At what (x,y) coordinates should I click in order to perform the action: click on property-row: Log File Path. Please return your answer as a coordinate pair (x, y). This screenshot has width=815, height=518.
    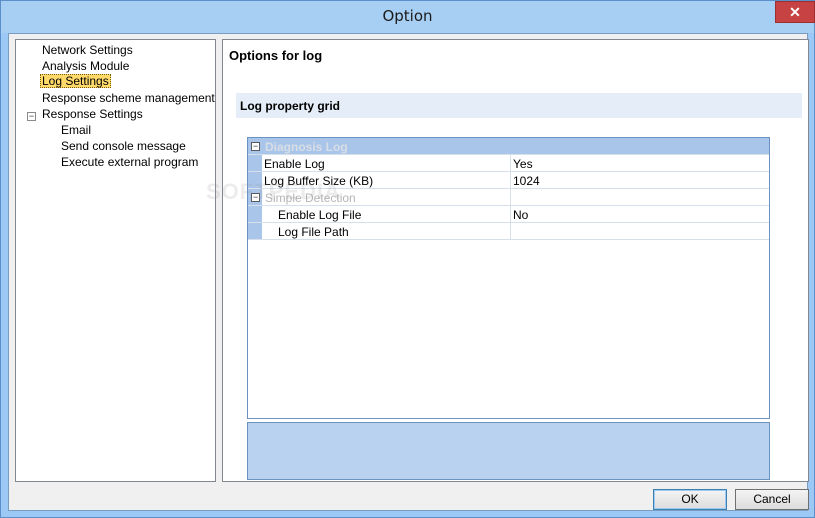
    Looking at the image, I should click on (508, 231).